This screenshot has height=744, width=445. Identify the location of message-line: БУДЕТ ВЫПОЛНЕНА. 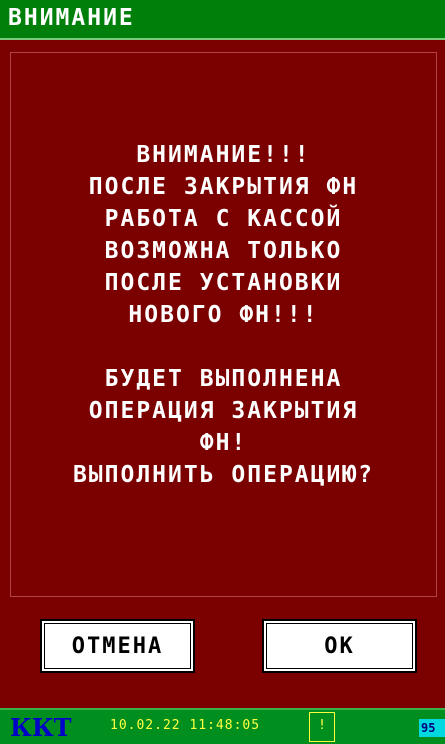
(223, 379).